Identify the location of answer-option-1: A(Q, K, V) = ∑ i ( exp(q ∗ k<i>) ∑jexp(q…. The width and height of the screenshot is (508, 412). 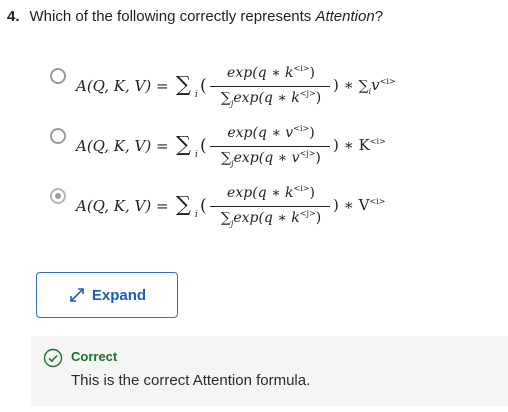
(259, 88).